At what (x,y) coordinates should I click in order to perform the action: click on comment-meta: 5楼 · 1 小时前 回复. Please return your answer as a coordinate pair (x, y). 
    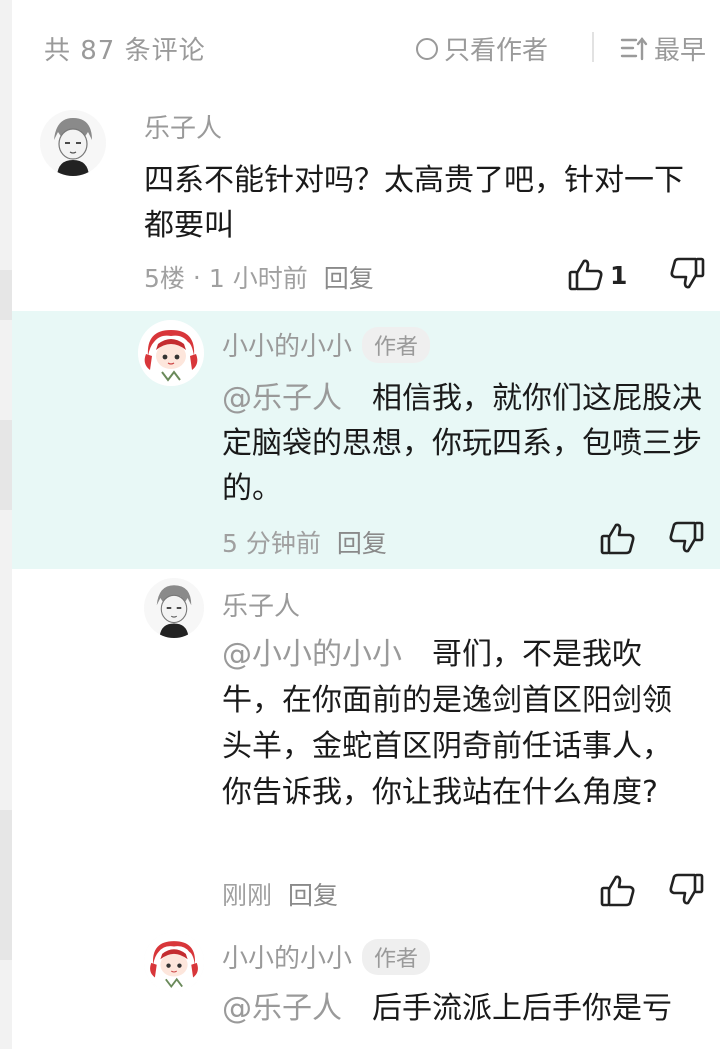
    Looking at the image, I should click on (259, 277).